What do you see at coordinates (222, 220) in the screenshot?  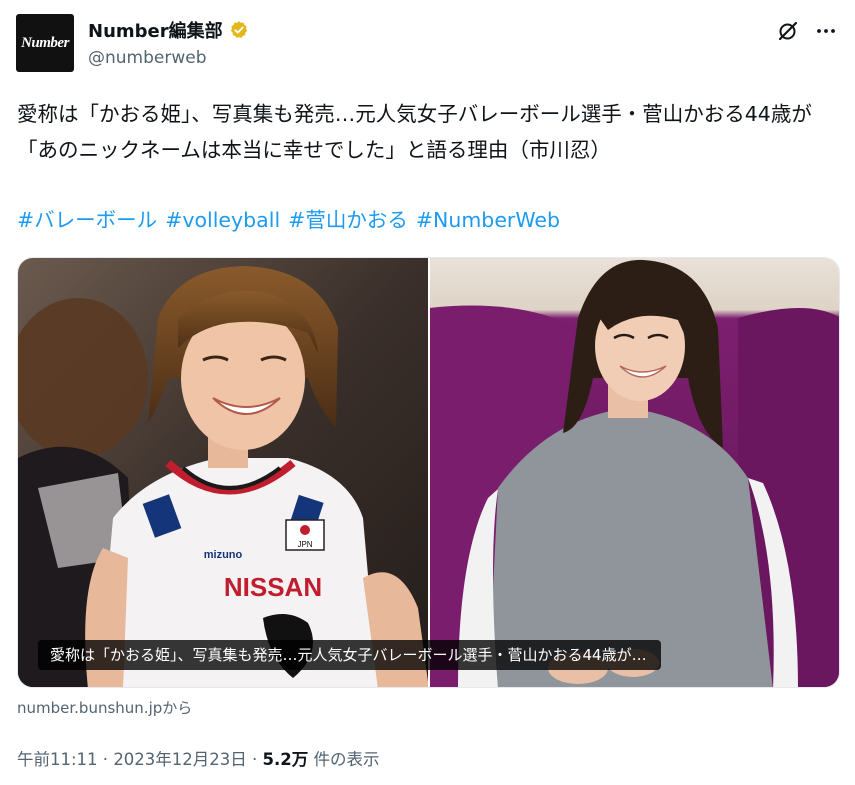 I see `hashtag-link: #volleyball` at bounding box center [222, 220].